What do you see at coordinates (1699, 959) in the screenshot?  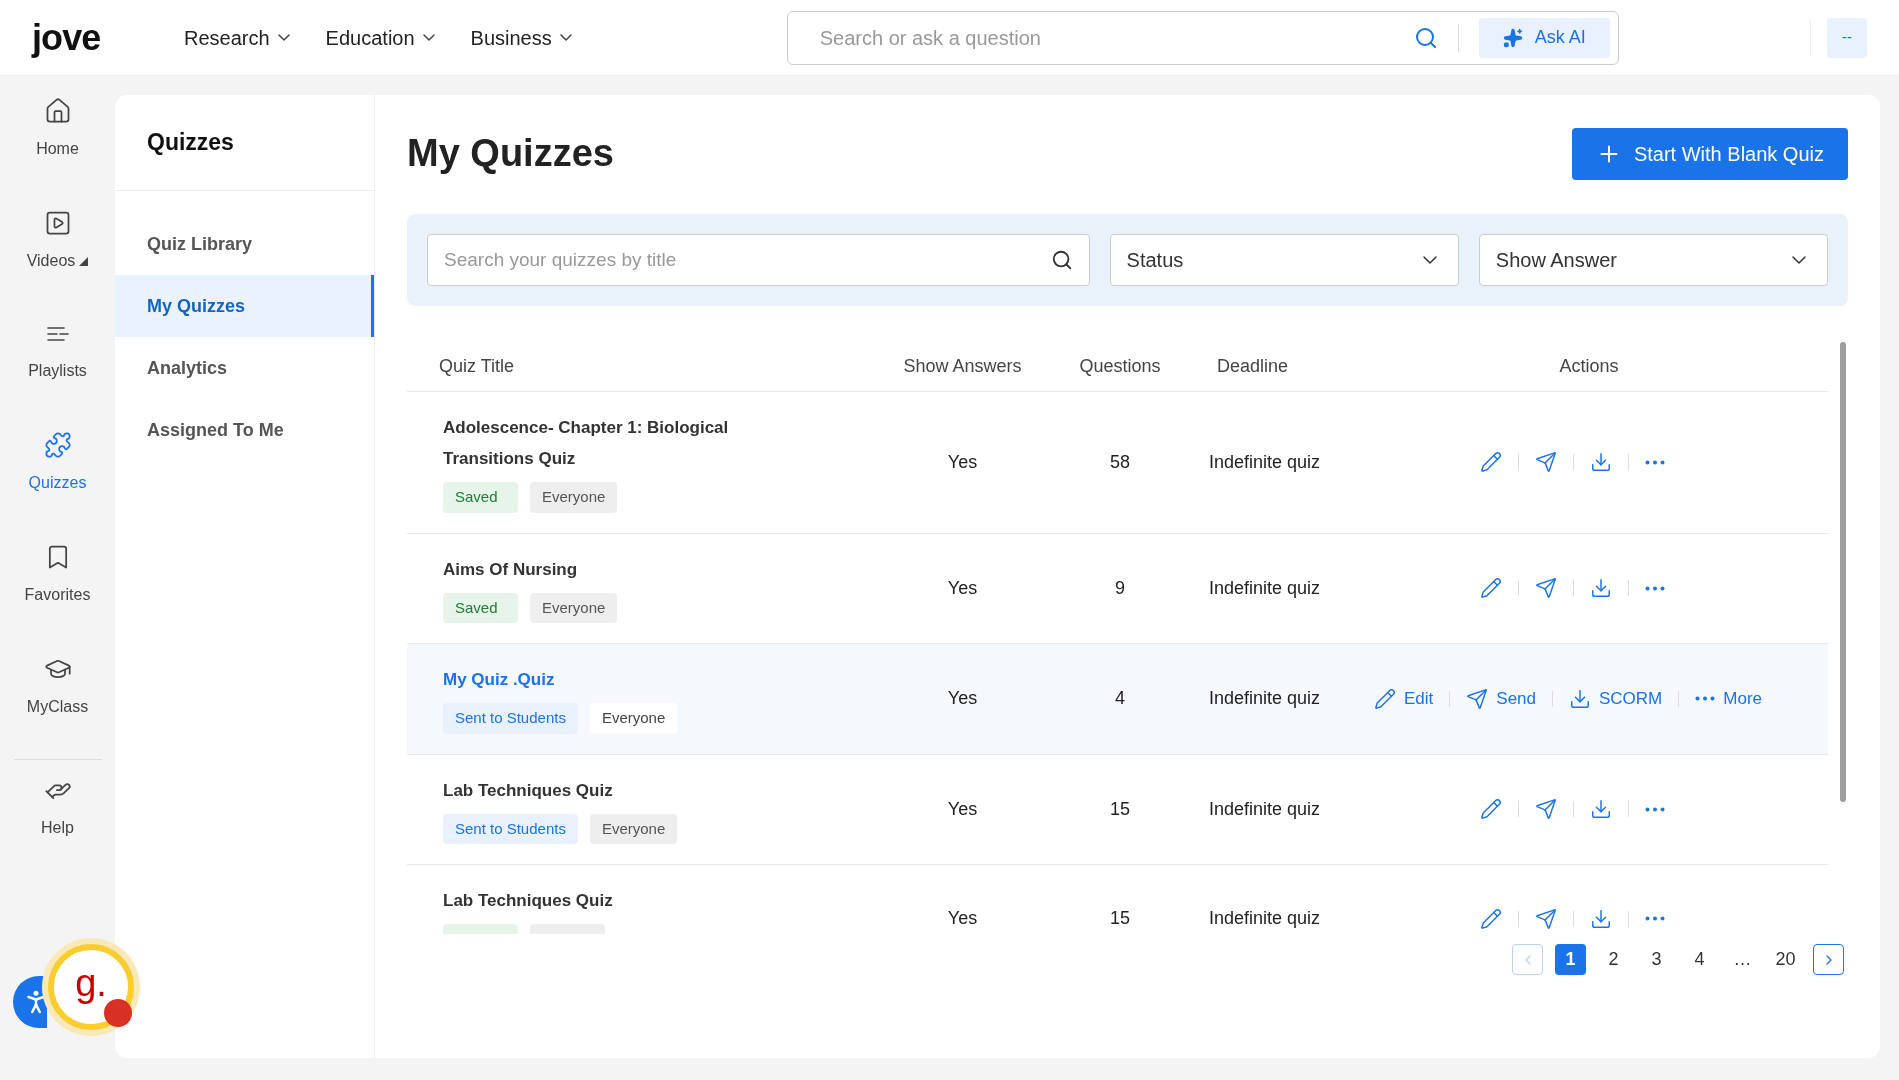 I see `page-button: 4` at bounding box center [1699, 959].